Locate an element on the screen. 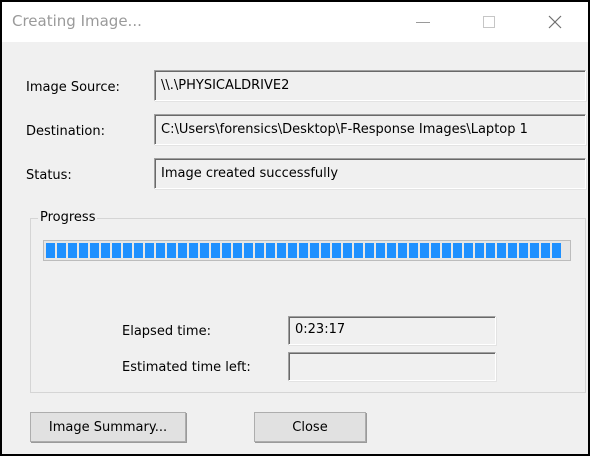 The width and height of the screenshot is (590, 456). progress-bar is located at coordinates (307, 250).